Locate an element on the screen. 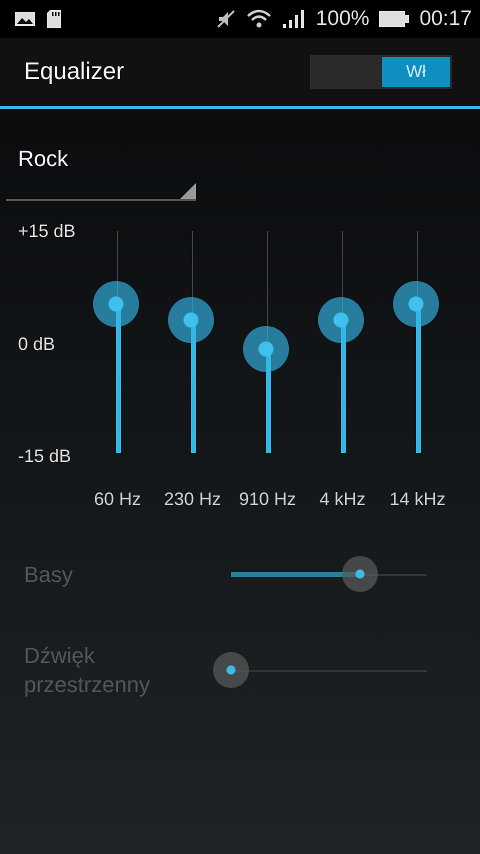 Image resolution: width=480 pixels, height=854 pixels. frequency-label: 910 Hz is located at coordinates (267, 499).